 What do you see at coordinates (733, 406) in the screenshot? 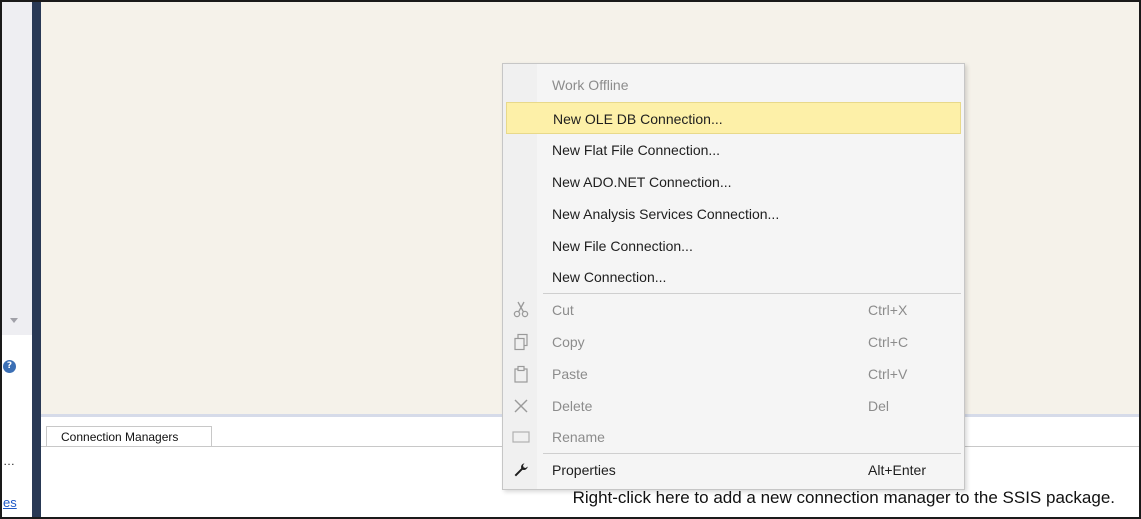
I see `menu-item-delete: Delete Del` at bounding box center [733, 406].